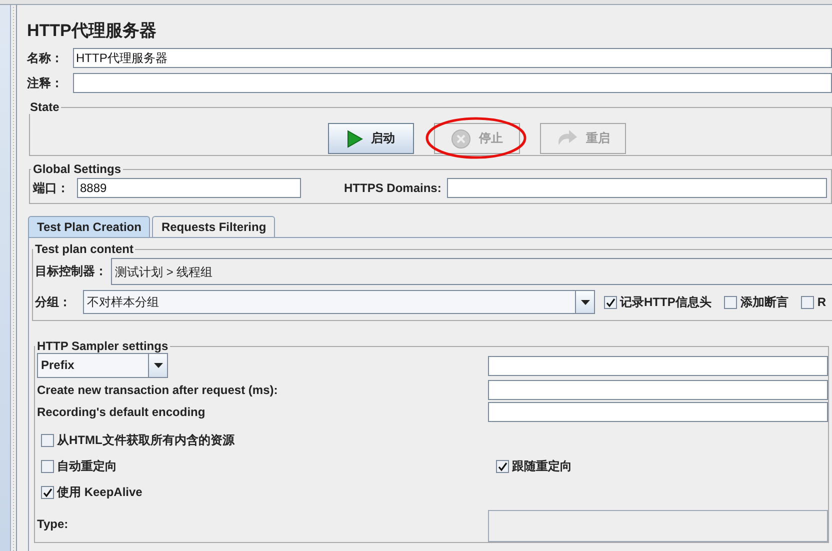  Describe the element at coordinates (355, 139) in the screenshot. I see `play-icon` at that location.